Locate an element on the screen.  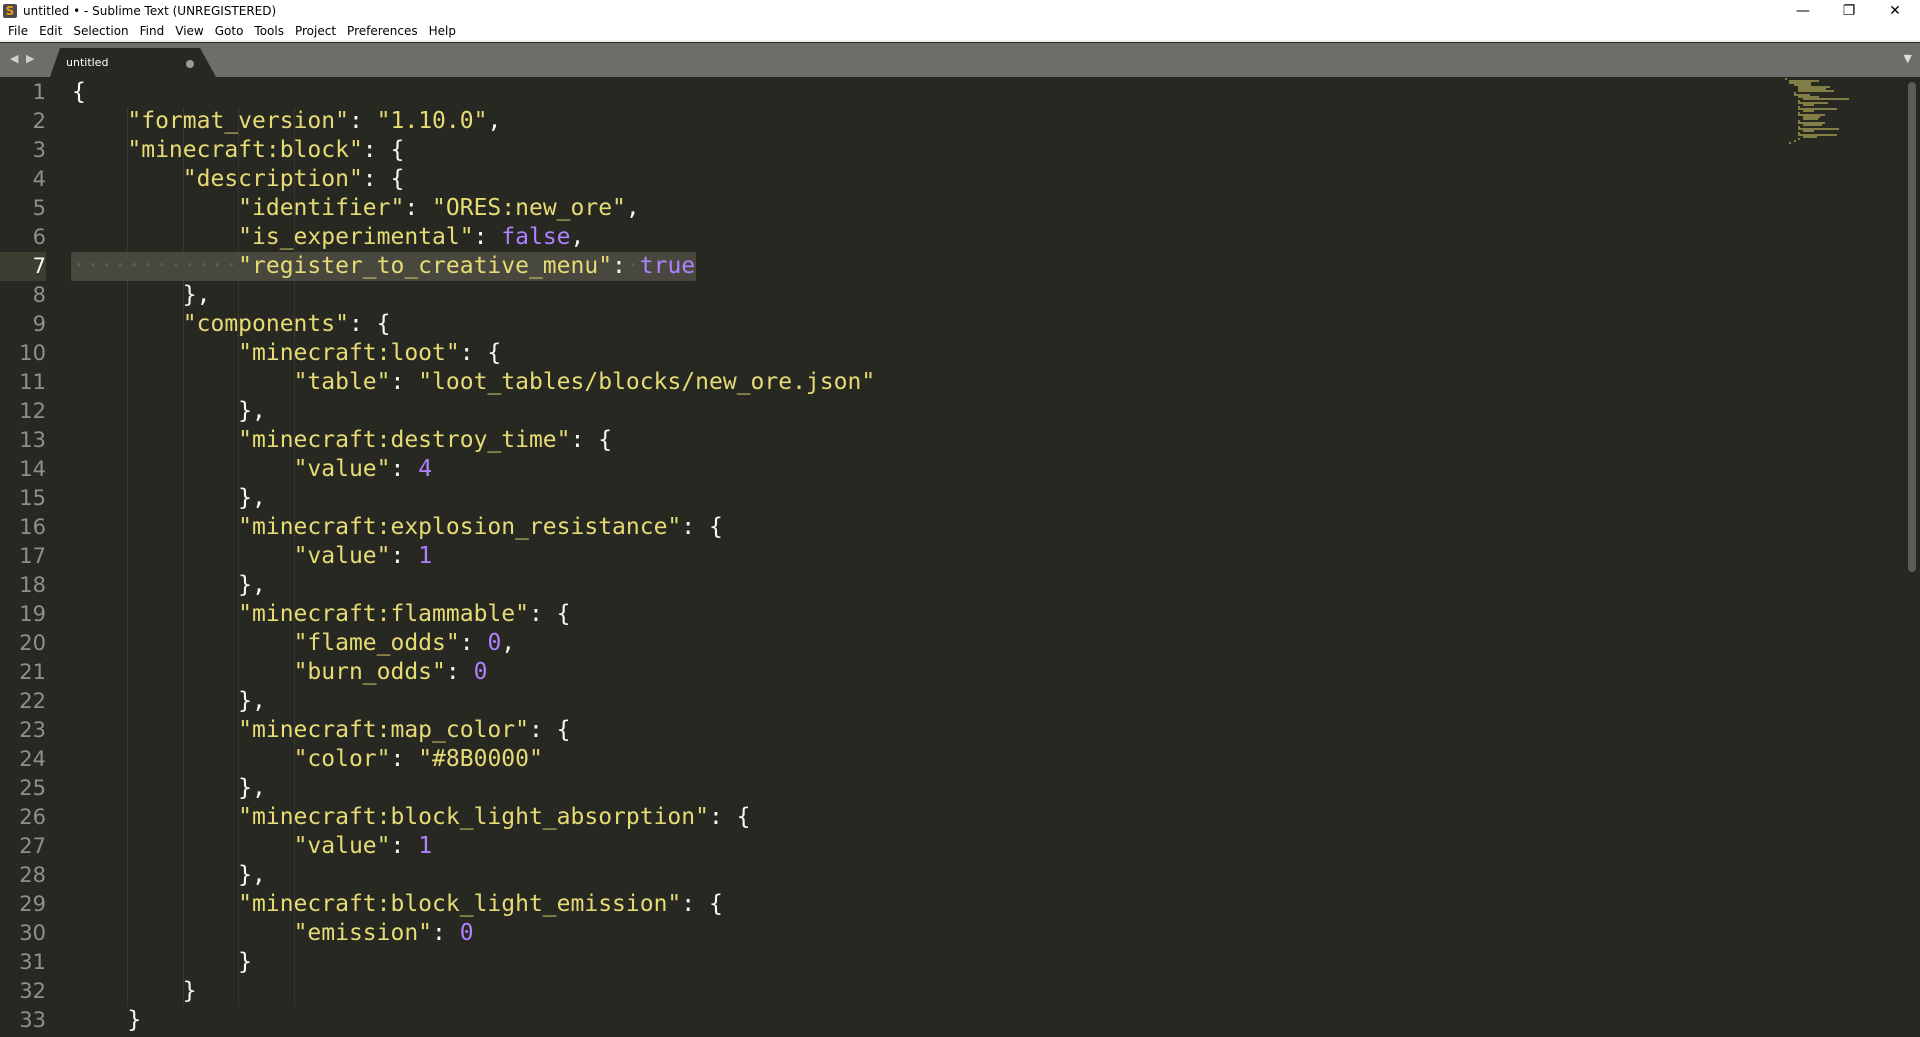
line-number: 21 is located at coordinates (32, 672).